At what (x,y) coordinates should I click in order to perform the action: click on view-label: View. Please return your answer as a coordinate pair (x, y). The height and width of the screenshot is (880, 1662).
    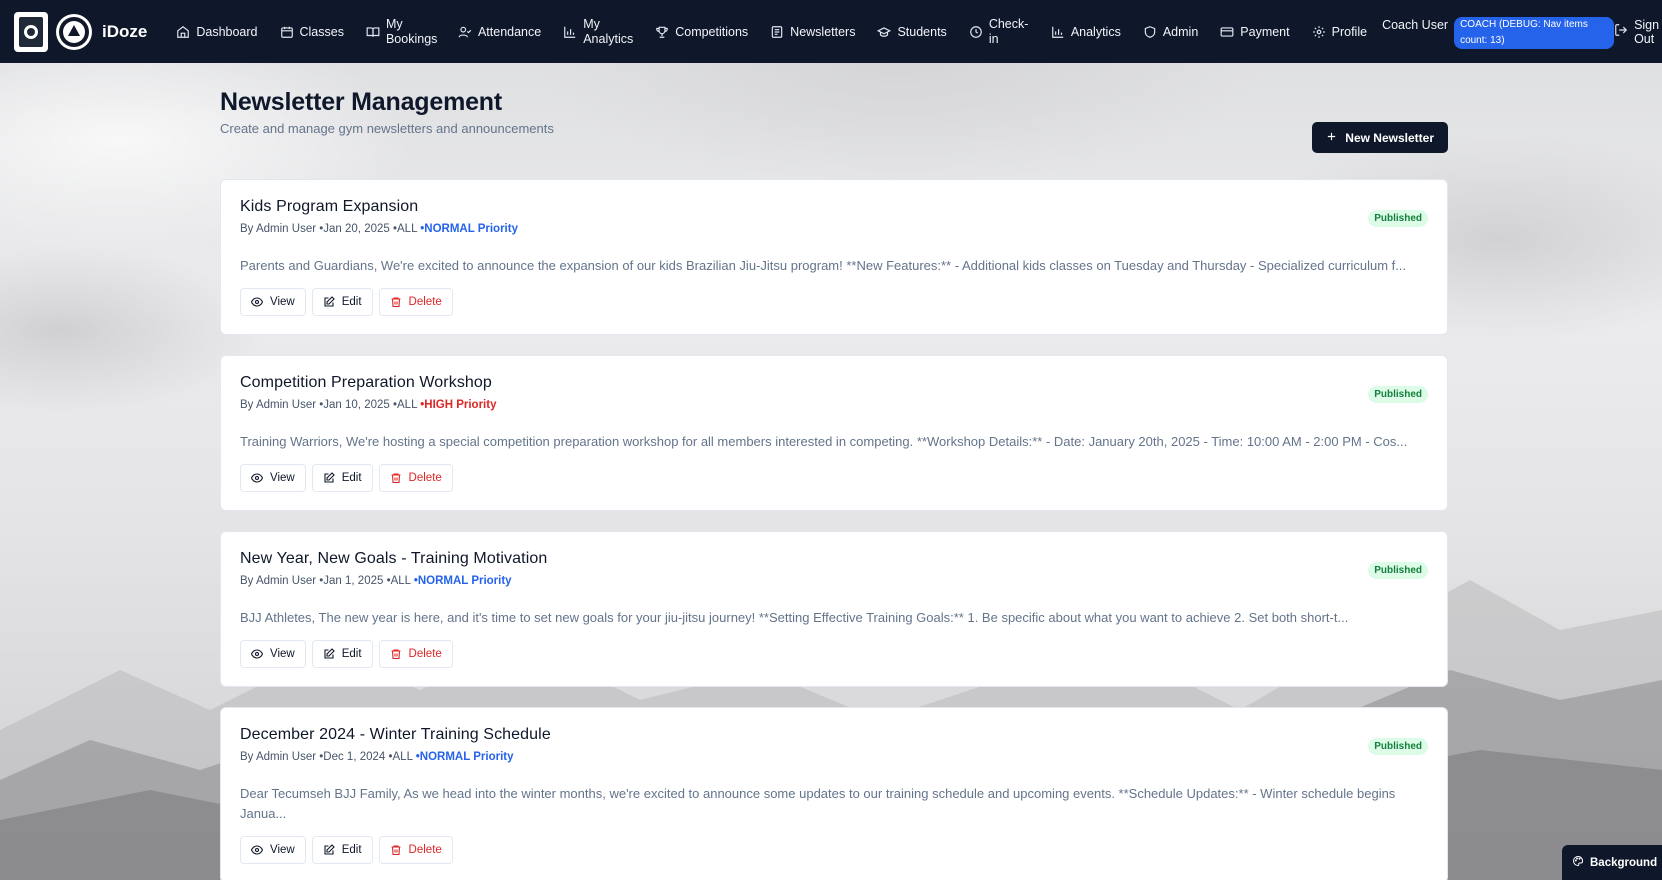
    Looking at the image, I should click on (282, 850).